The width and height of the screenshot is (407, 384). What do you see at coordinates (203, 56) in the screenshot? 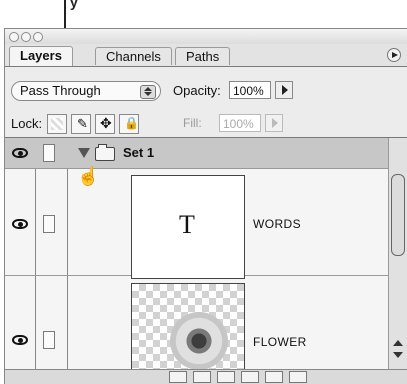
I see `tab-paths: Paths` at bounding box center [203, 56].